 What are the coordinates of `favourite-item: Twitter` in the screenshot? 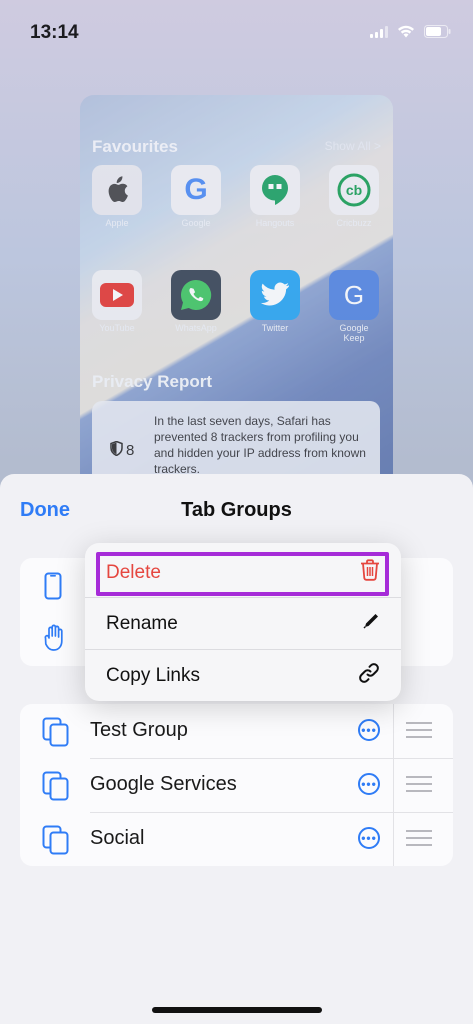 It's located at (275, 306).